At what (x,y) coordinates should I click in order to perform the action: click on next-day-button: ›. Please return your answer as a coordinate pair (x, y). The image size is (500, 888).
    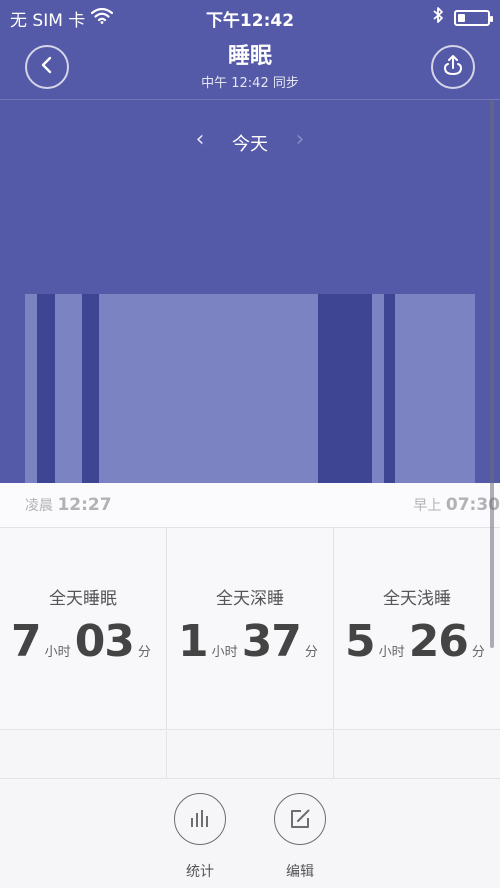
    Looking at the image, I should click on (300, 142).